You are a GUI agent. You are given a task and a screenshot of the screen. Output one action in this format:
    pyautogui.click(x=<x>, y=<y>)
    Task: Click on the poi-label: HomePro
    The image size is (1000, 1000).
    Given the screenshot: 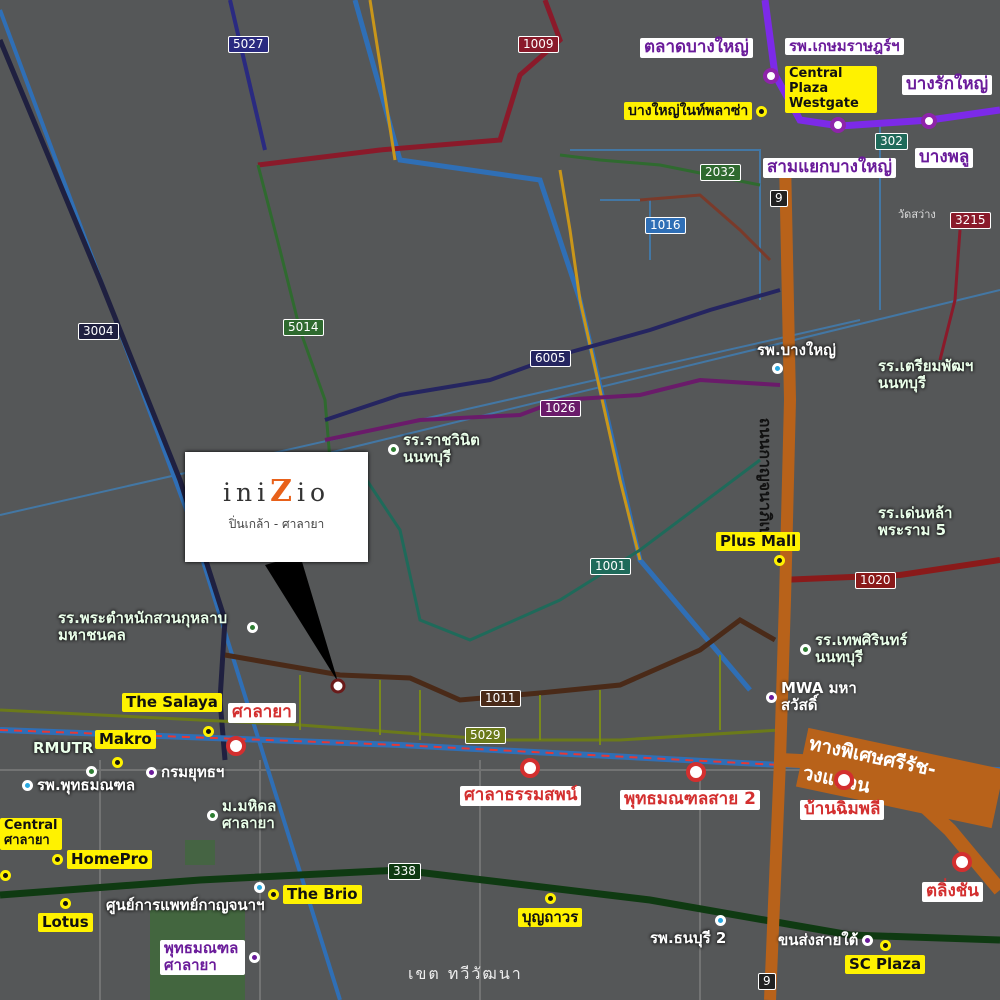 What is the action you would take?
    pyautogui.click(x=110, y=860)
    